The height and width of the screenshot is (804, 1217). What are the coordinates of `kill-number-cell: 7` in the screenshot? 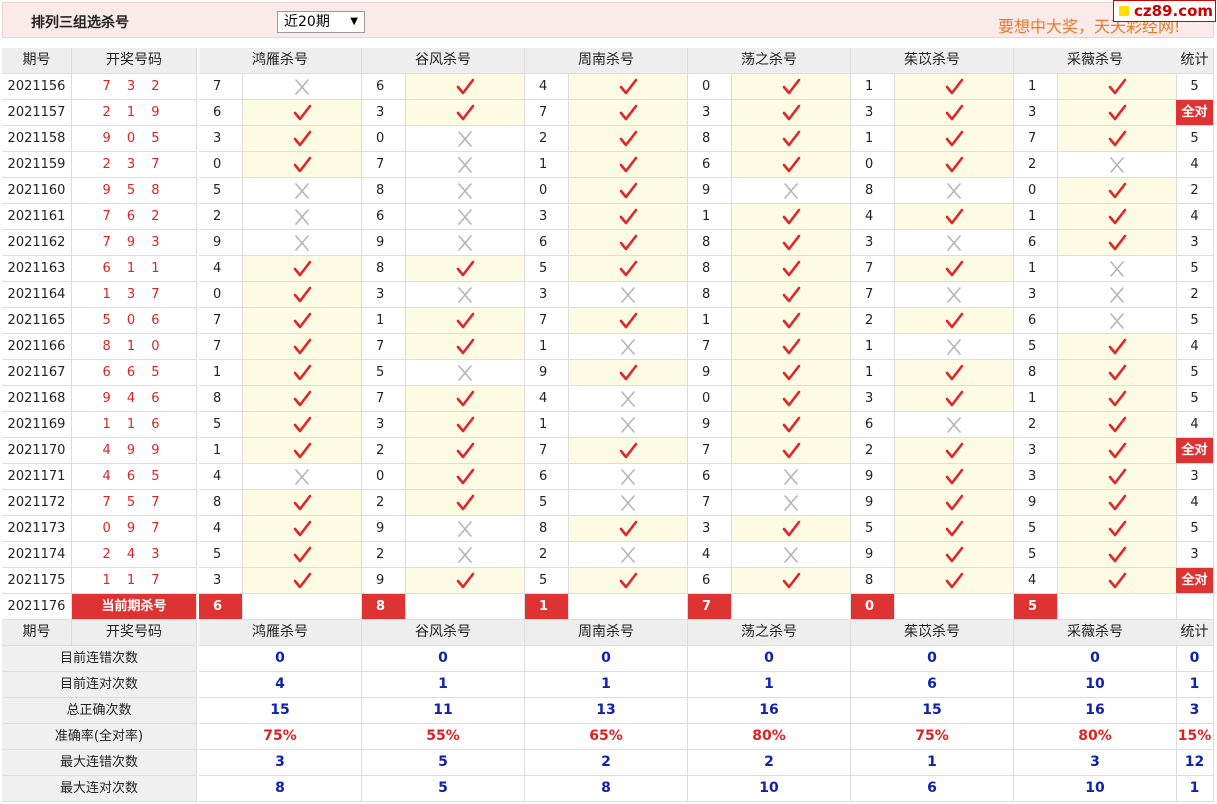 It's located at (384, 399).